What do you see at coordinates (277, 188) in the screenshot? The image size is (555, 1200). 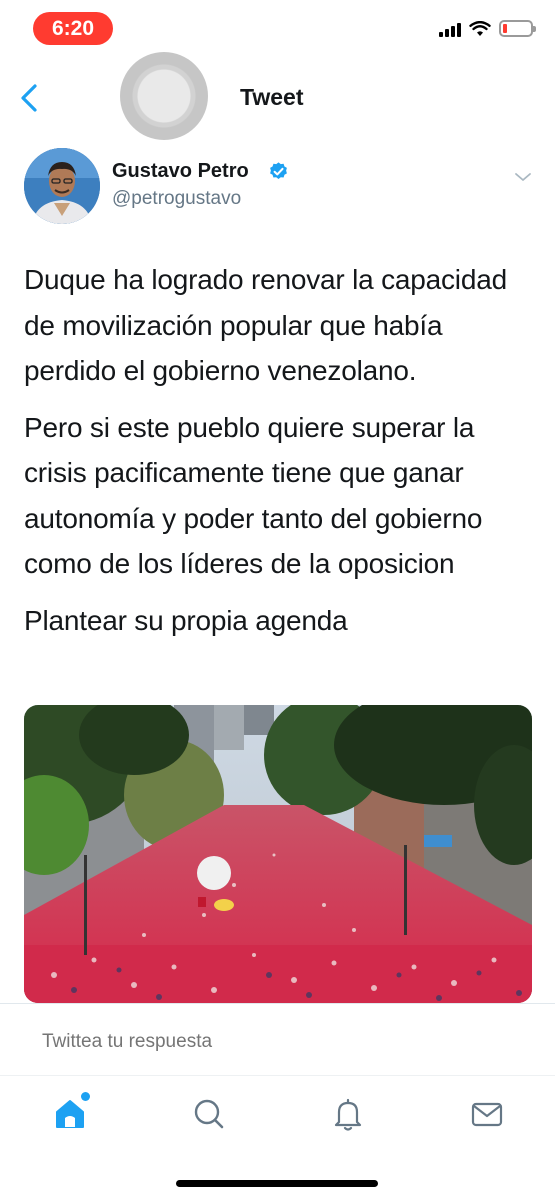 I see `tweet-author: Gustavo Petro @petrogustavo` at bounding box center [277, 188].